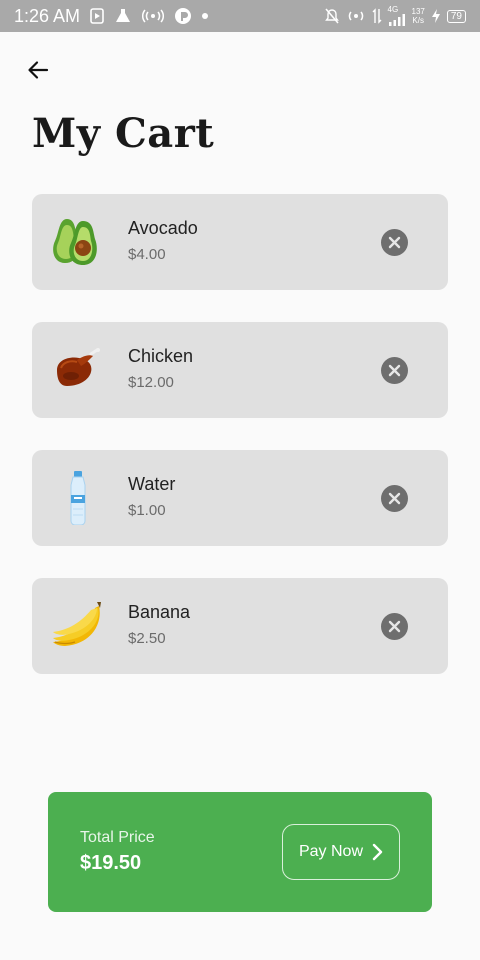  Describe the element at coordinates (436, 16) in the screenshot. I see `charging-icon` at that location.